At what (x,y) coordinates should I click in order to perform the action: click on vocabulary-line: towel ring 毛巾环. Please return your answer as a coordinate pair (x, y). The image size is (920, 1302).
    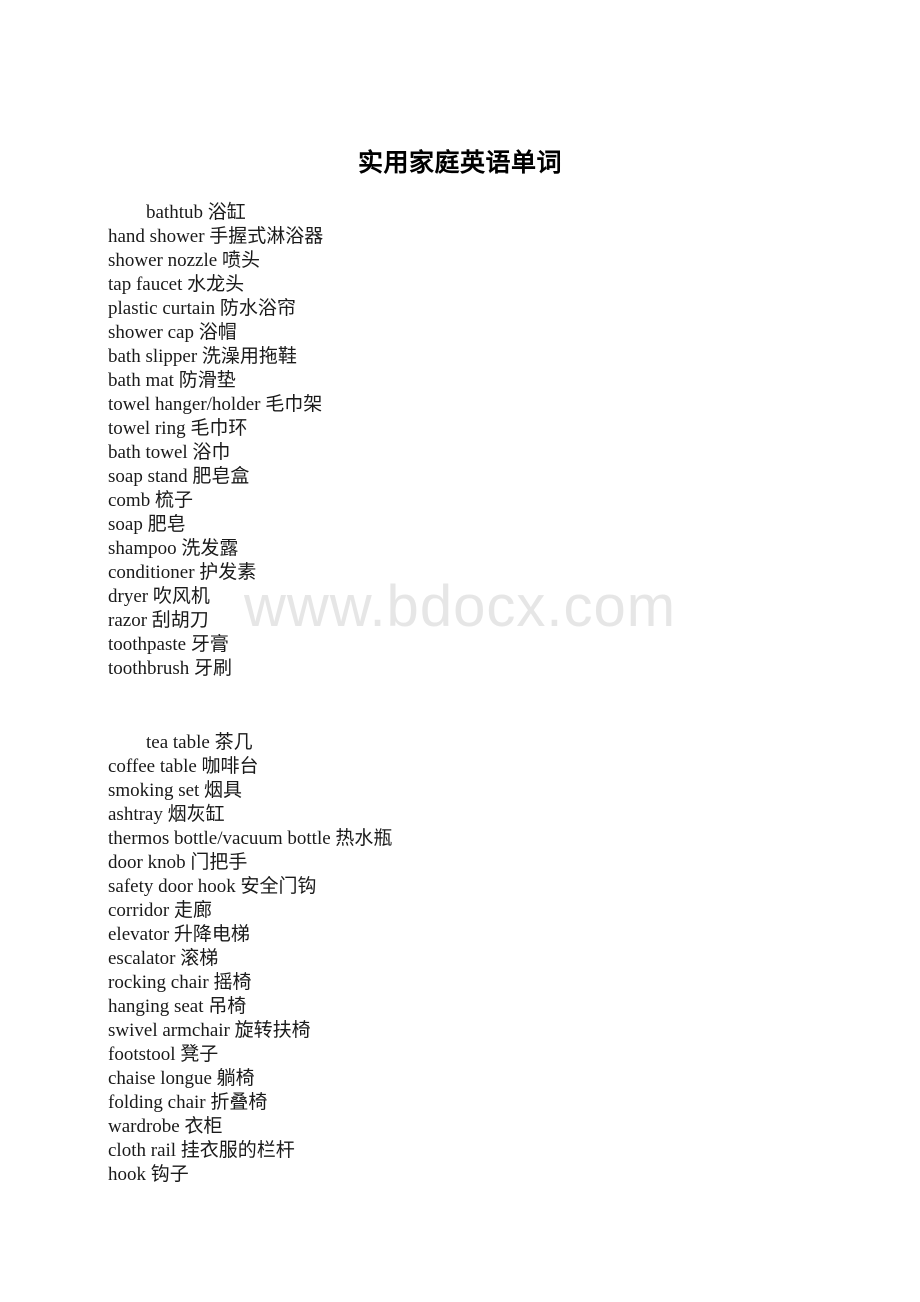
    Looking at the image, I should click on (178, 428).